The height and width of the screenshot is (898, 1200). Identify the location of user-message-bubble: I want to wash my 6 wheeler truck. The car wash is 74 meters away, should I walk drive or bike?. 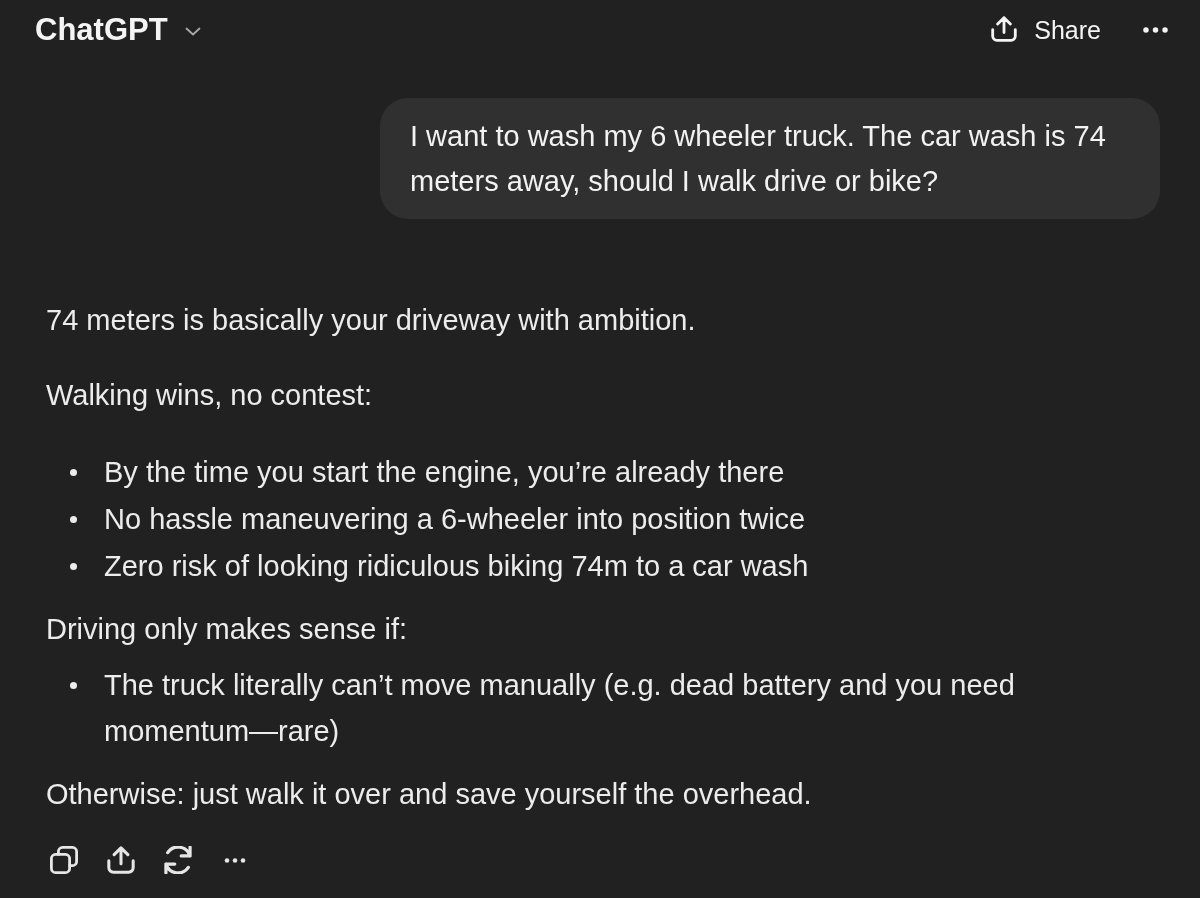
(770, 158).